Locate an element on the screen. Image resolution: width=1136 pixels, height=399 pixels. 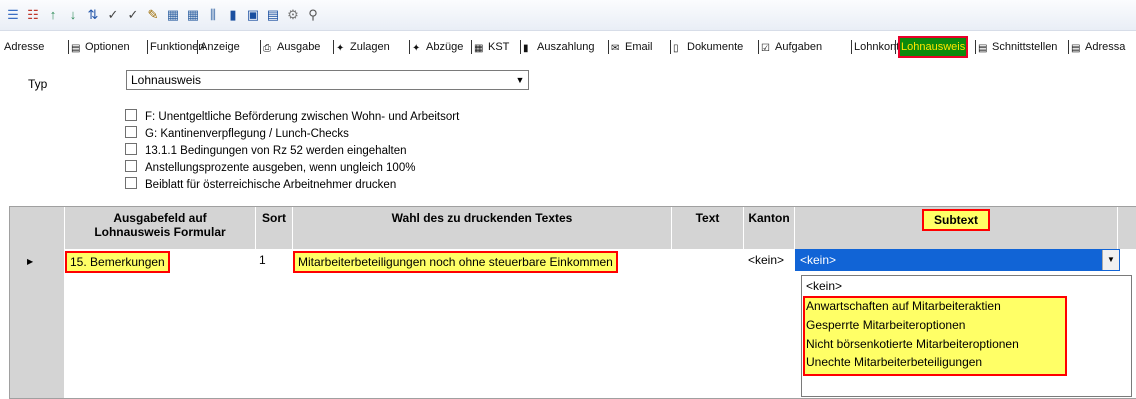
settings-icon: ⚙ is located at coordinates (293, 15).